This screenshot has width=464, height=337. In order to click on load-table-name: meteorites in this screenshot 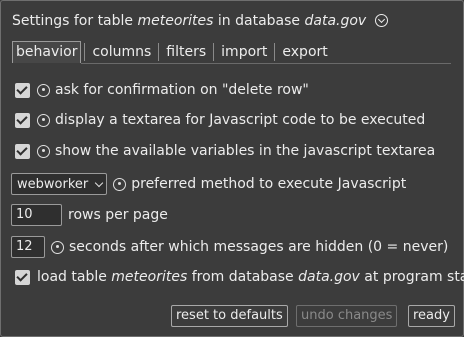, I will do `click(149, 277)`.